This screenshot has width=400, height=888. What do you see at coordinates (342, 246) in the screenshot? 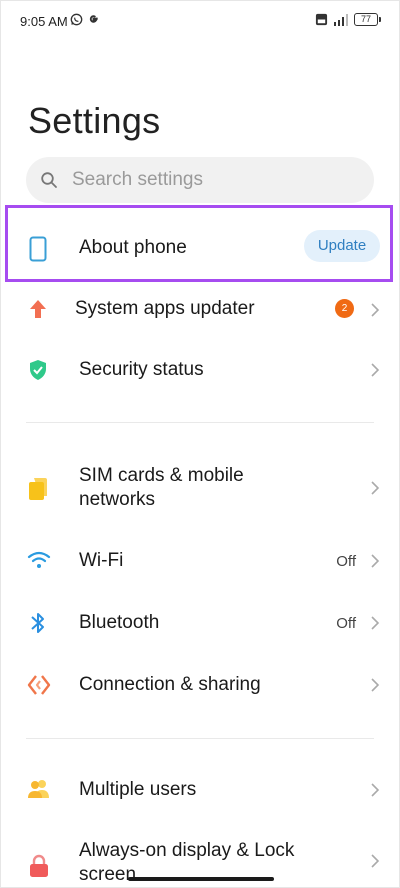
I see `update-button: Update` at bounding box center [342, 246].